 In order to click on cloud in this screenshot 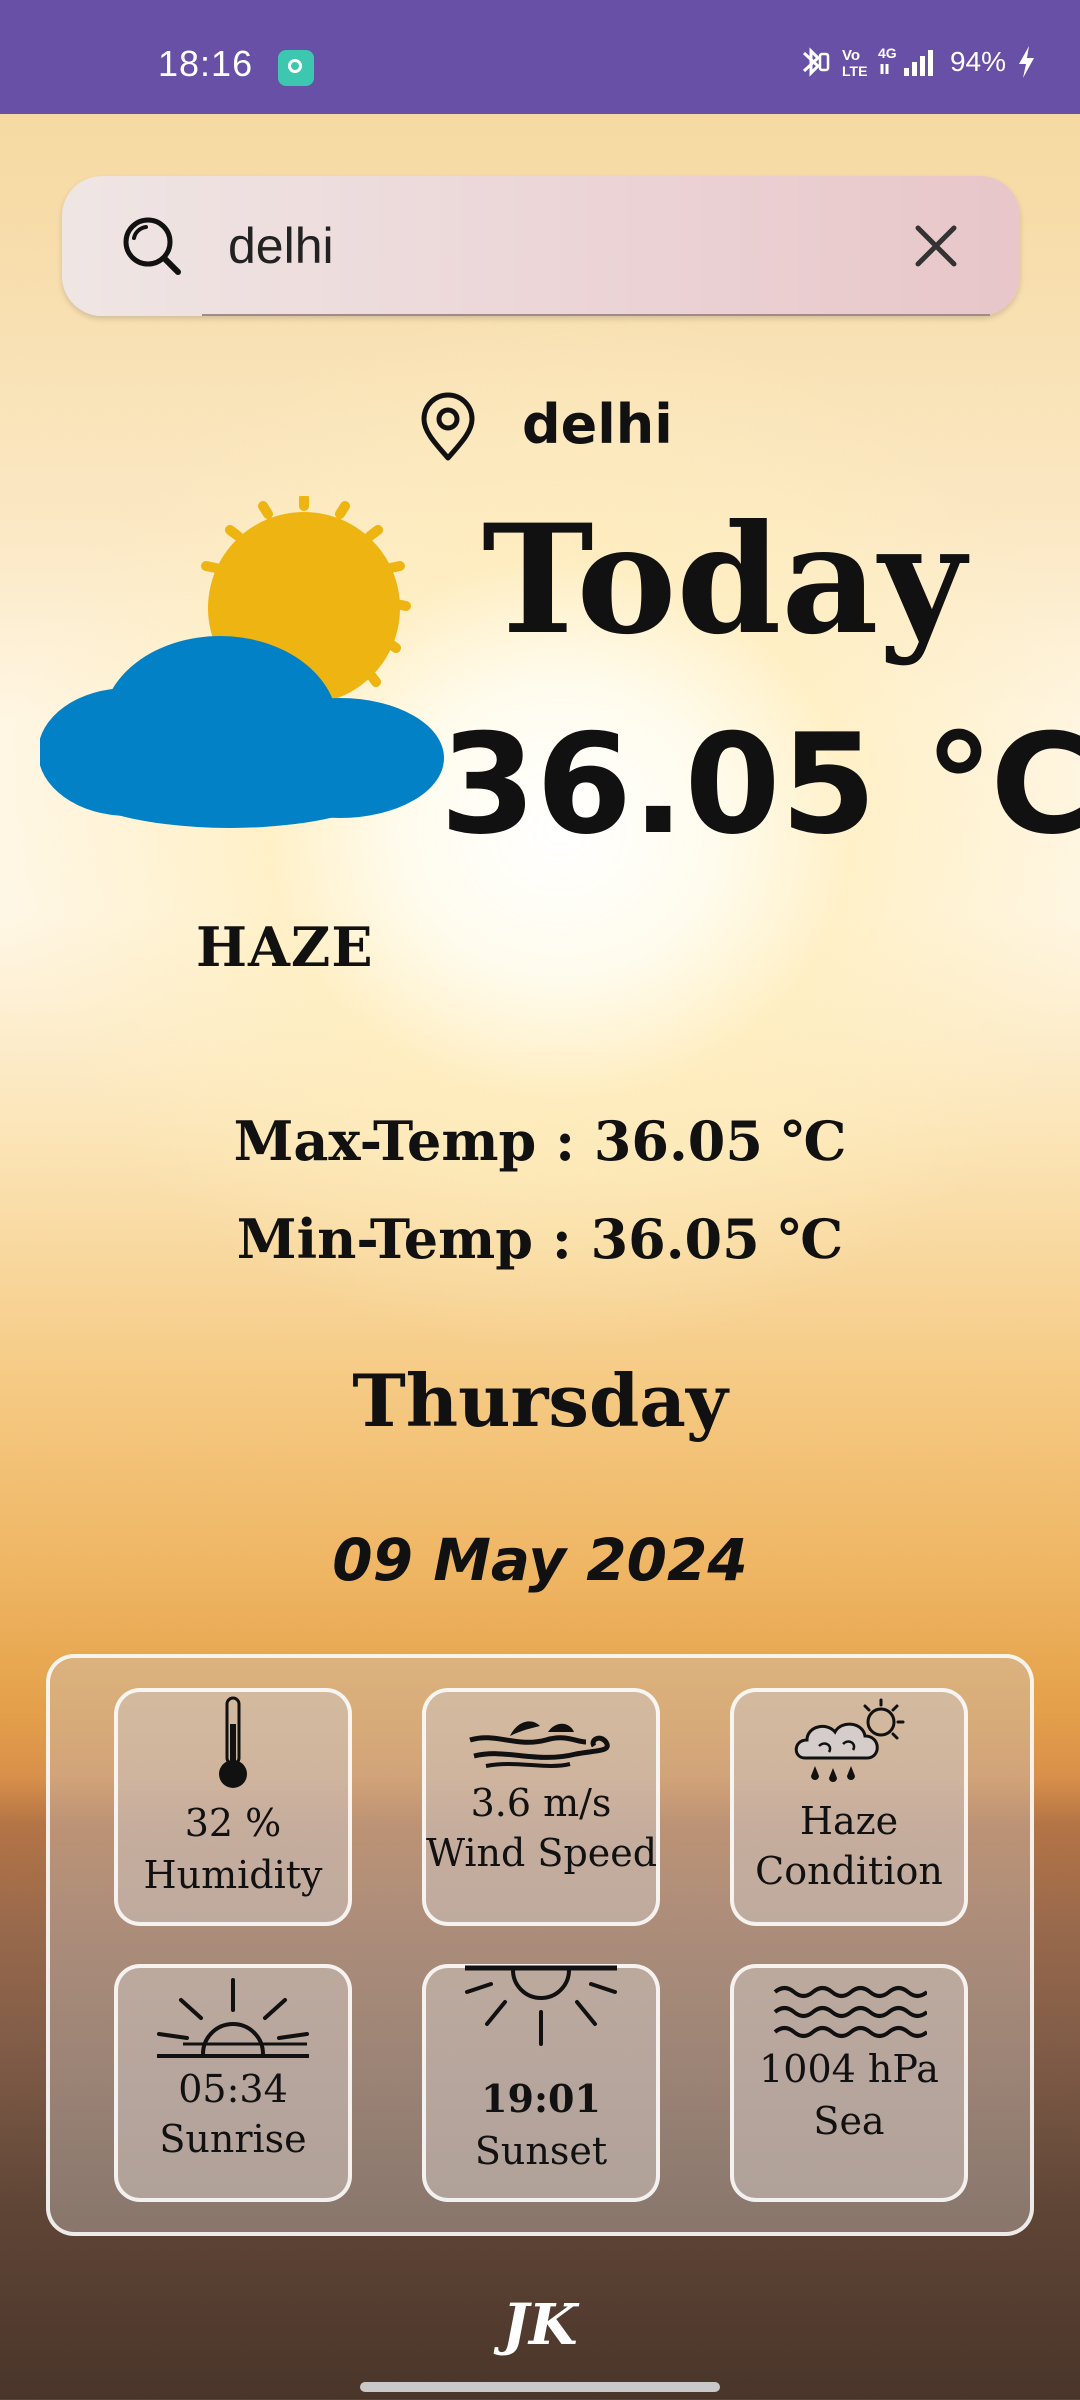, I will do `click(242, 732)`.